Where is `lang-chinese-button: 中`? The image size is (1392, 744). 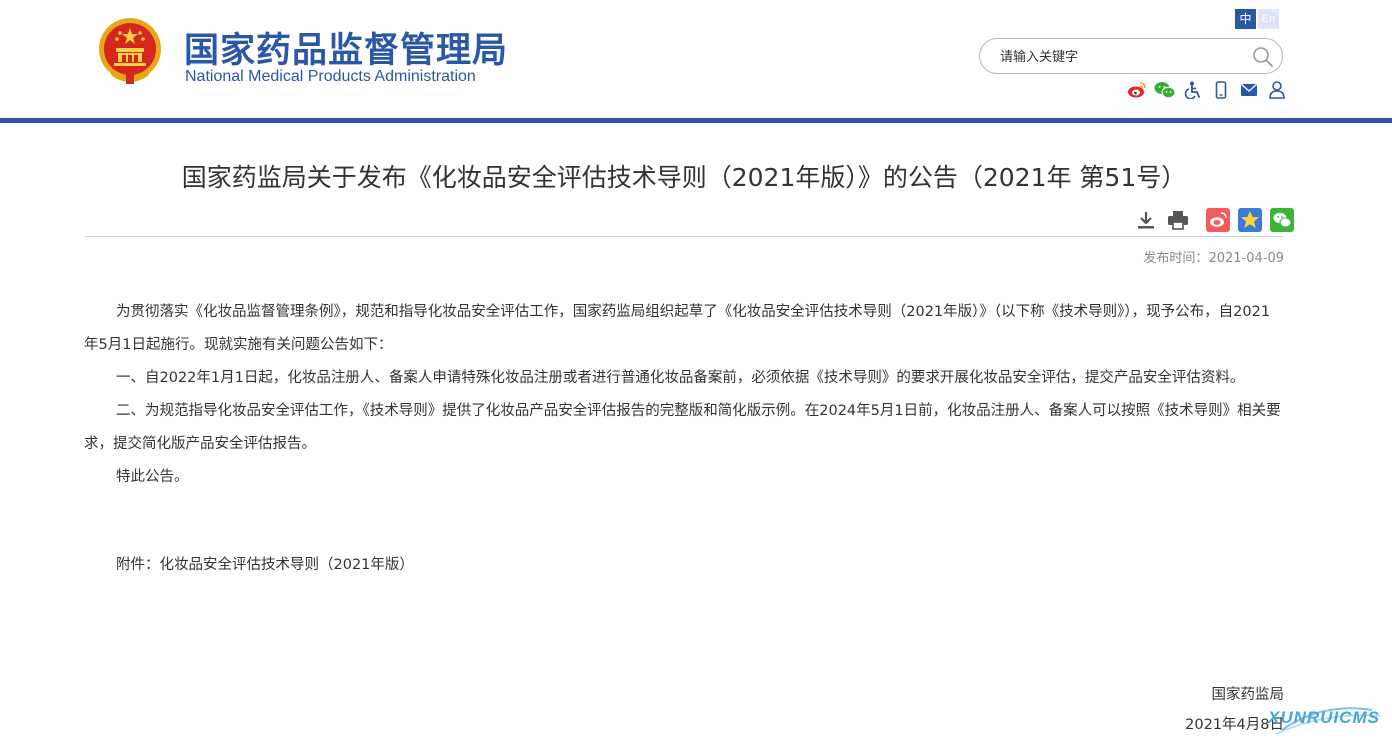 lang-chinese-button: 中 is located at coordinates (1245, 19).